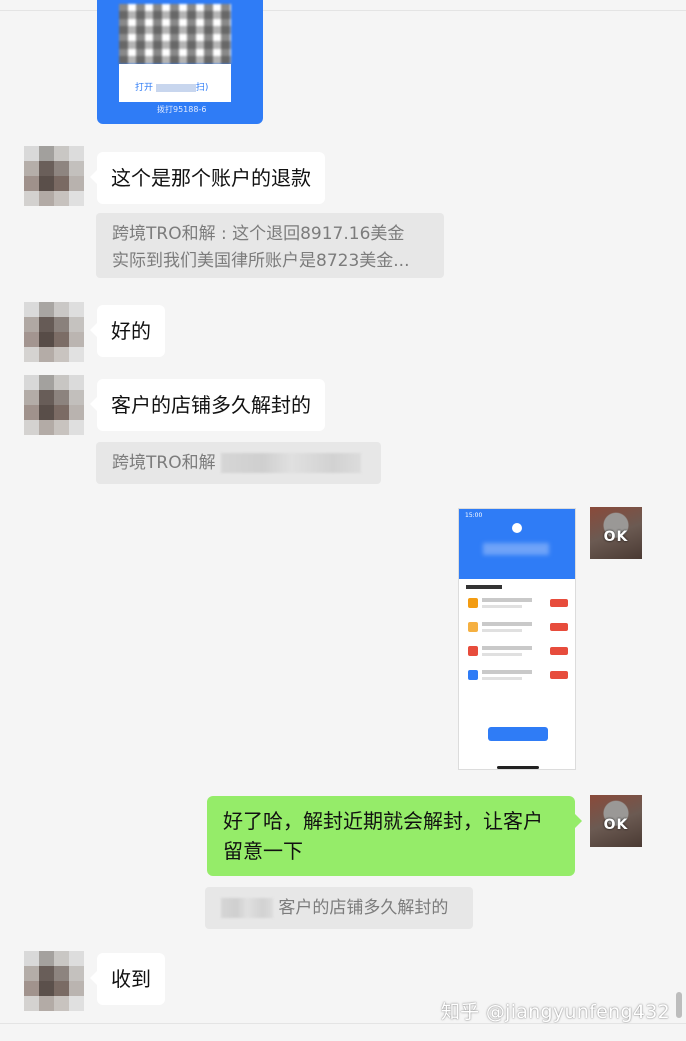 The height and width of the screenshot is (1041, 686). I want to click on qr-image-message: 打开 扫) 拨打95188-6, so click(180, 62).